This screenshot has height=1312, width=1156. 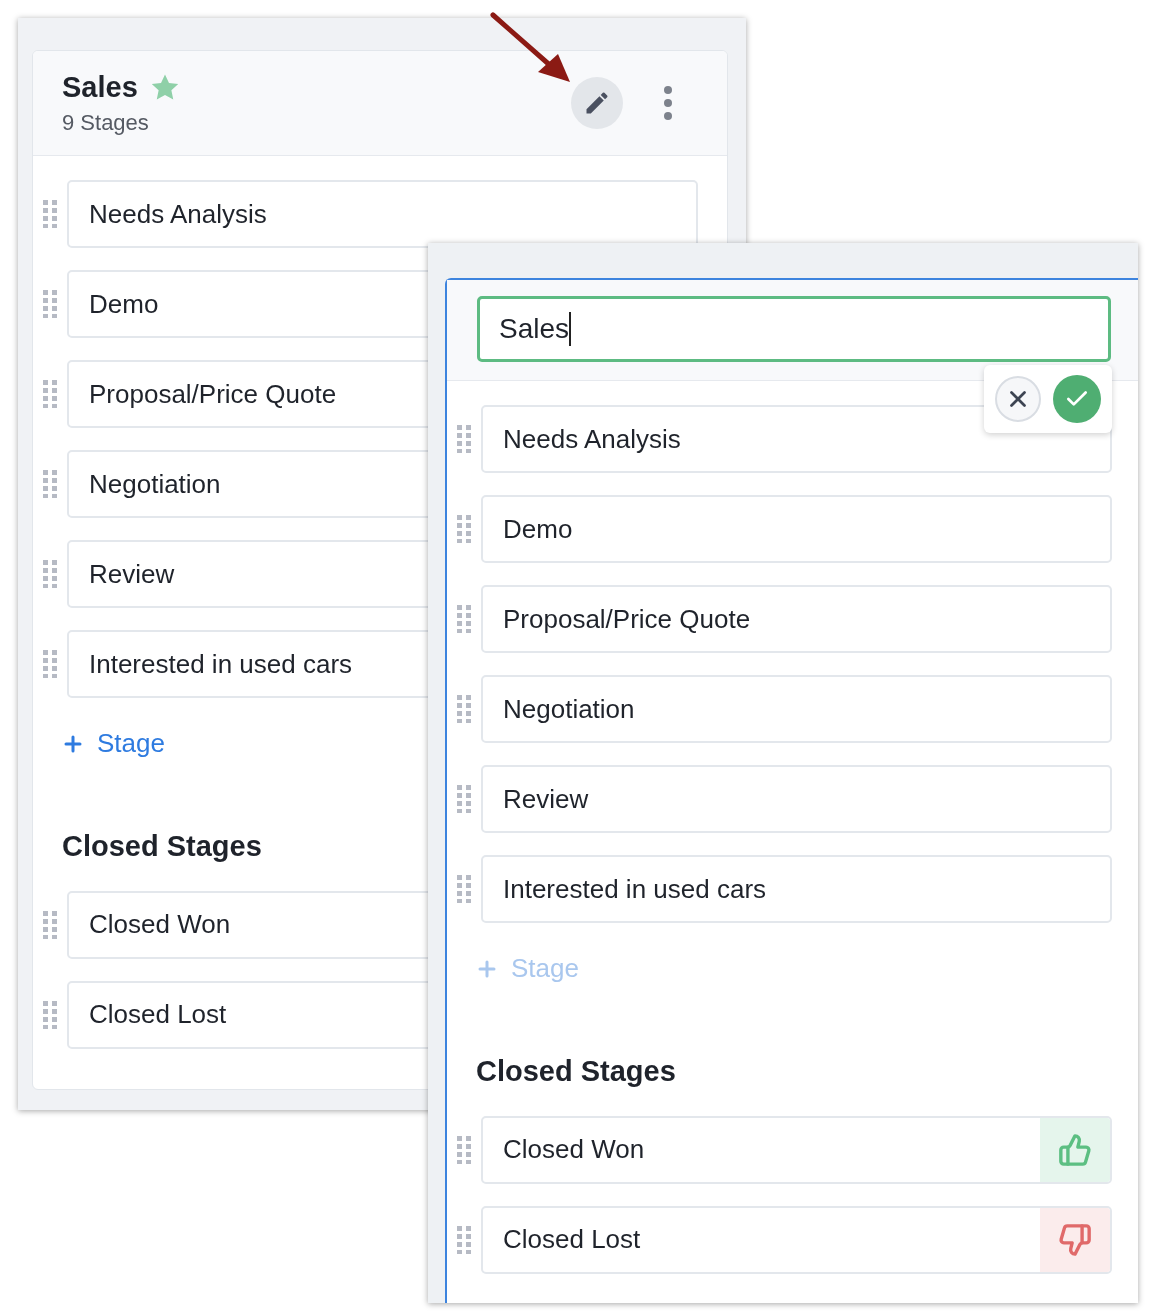 I want to click on stage-name: Negotiation, so click(x=155, y=484).